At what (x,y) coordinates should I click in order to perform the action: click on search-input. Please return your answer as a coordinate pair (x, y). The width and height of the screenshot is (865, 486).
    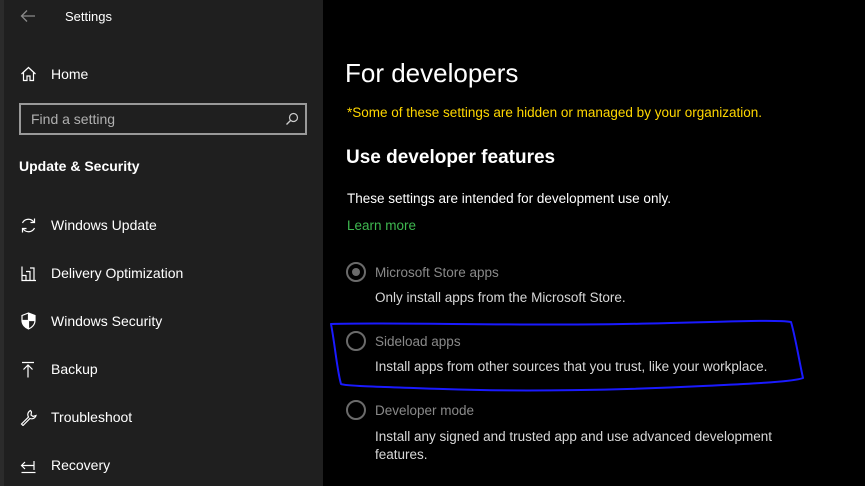
    Looking at the image, I should click on (150, 119).